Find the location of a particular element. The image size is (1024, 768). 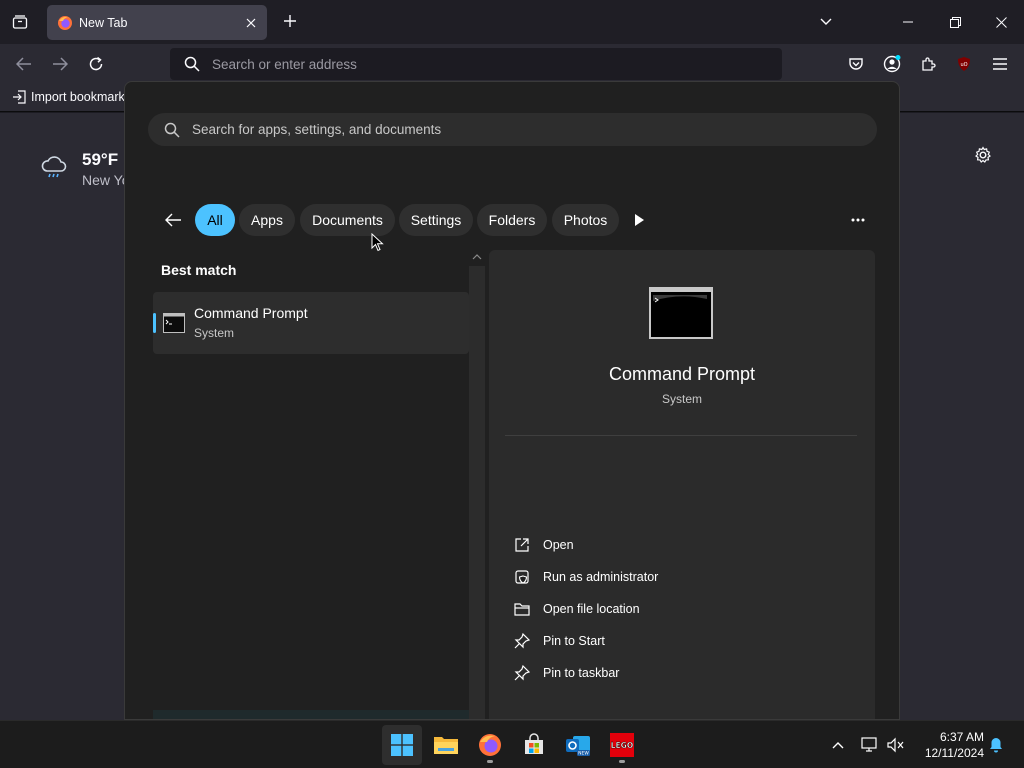

action-open: Open is located at coordinates (543, 545).